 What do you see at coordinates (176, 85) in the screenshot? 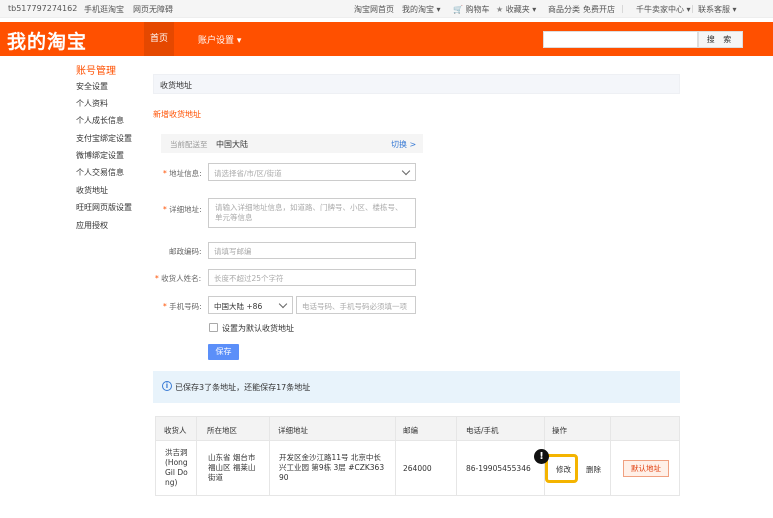
I see `section-title: 收货地址` at bounding box center [176, 85].